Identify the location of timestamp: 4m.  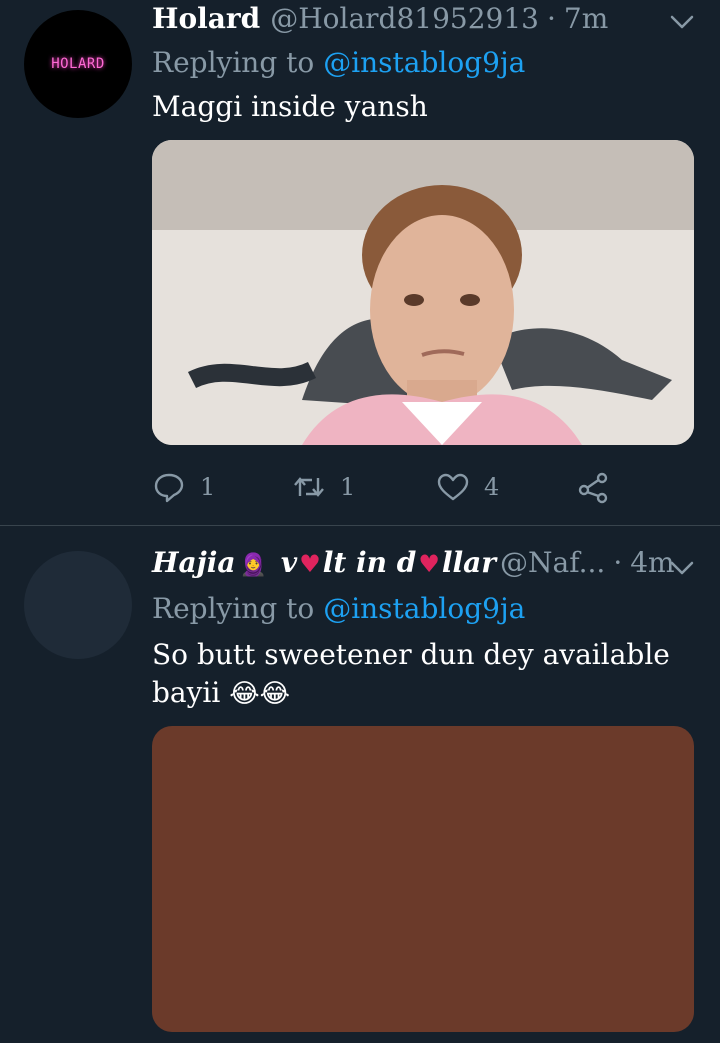
(652, 562).